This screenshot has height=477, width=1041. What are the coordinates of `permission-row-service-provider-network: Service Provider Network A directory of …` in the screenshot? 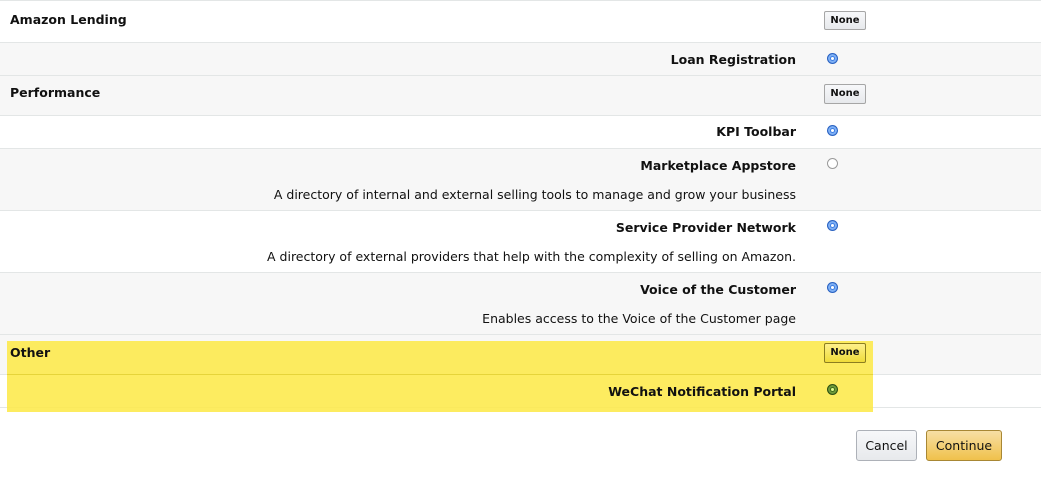 It's located at (520, 242).